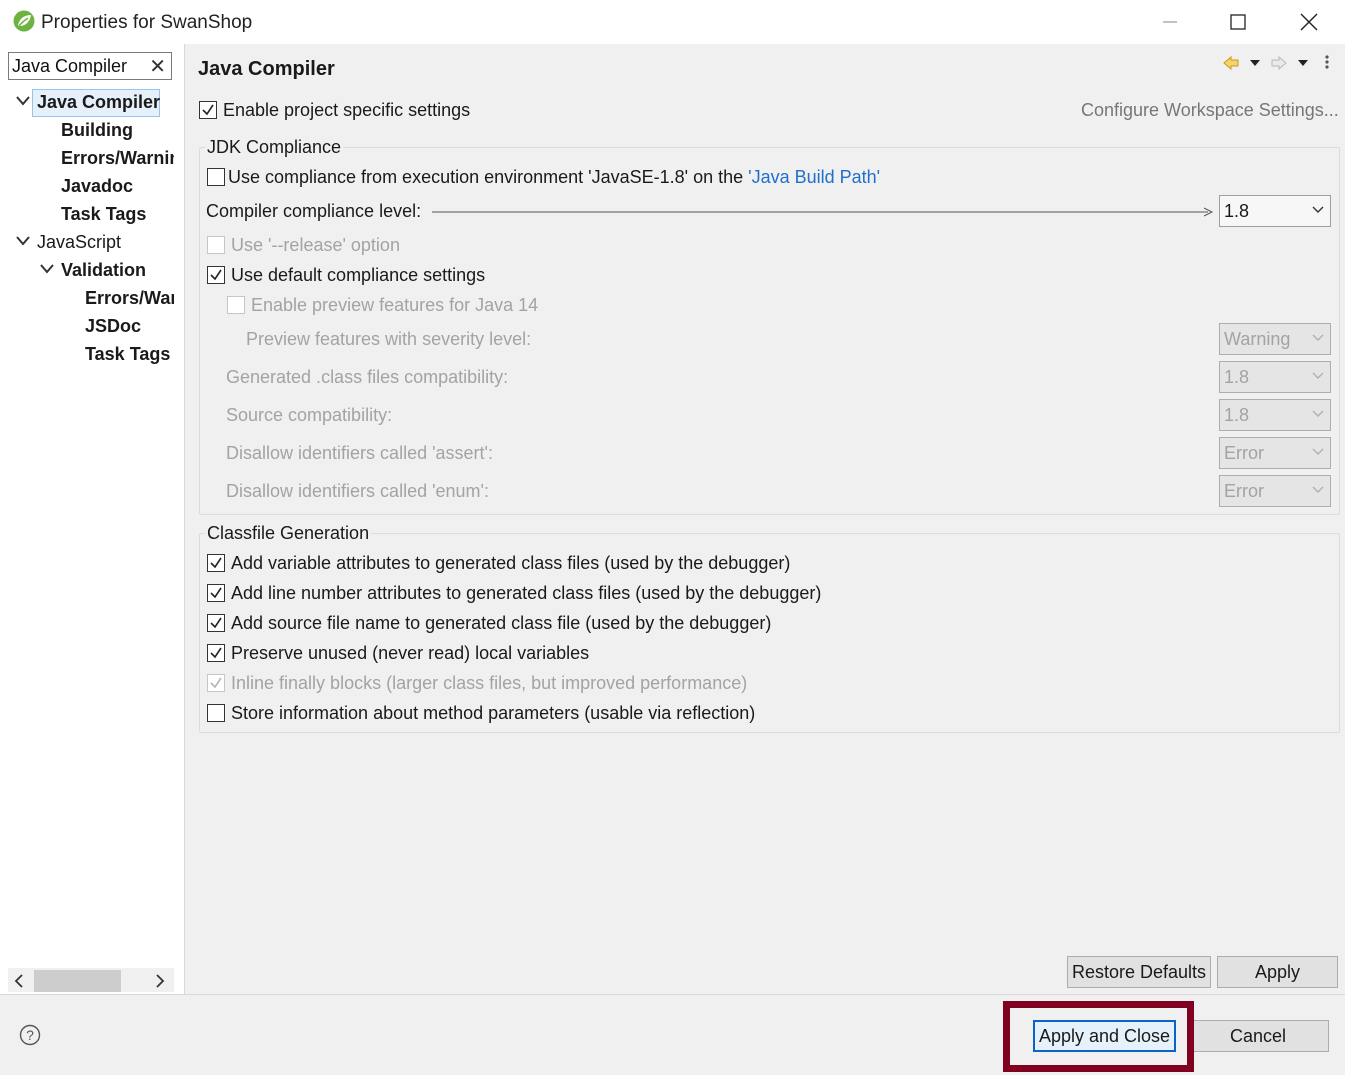 The height and width of the screenshot is (1075, 1345). What do you see at coordinates (1275, 211) in the screenshot?
I see `compliance-level-select: 1.8` at bounding box center [1275, 211].